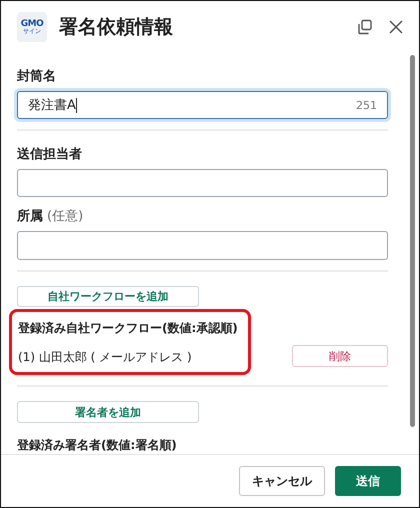 This screenshot has width=420, height=508. What do you see at coordinates (65, 217) in the screenshot?
I see `optional-hint: (任意)` at bounding box center [65, 217].